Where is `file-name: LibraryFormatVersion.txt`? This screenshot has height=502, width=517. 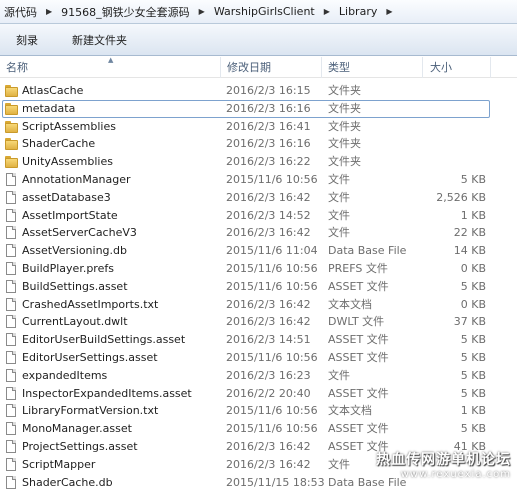
file-name: LibraryFormatVersion.txt is located at coordinates (90, 411).